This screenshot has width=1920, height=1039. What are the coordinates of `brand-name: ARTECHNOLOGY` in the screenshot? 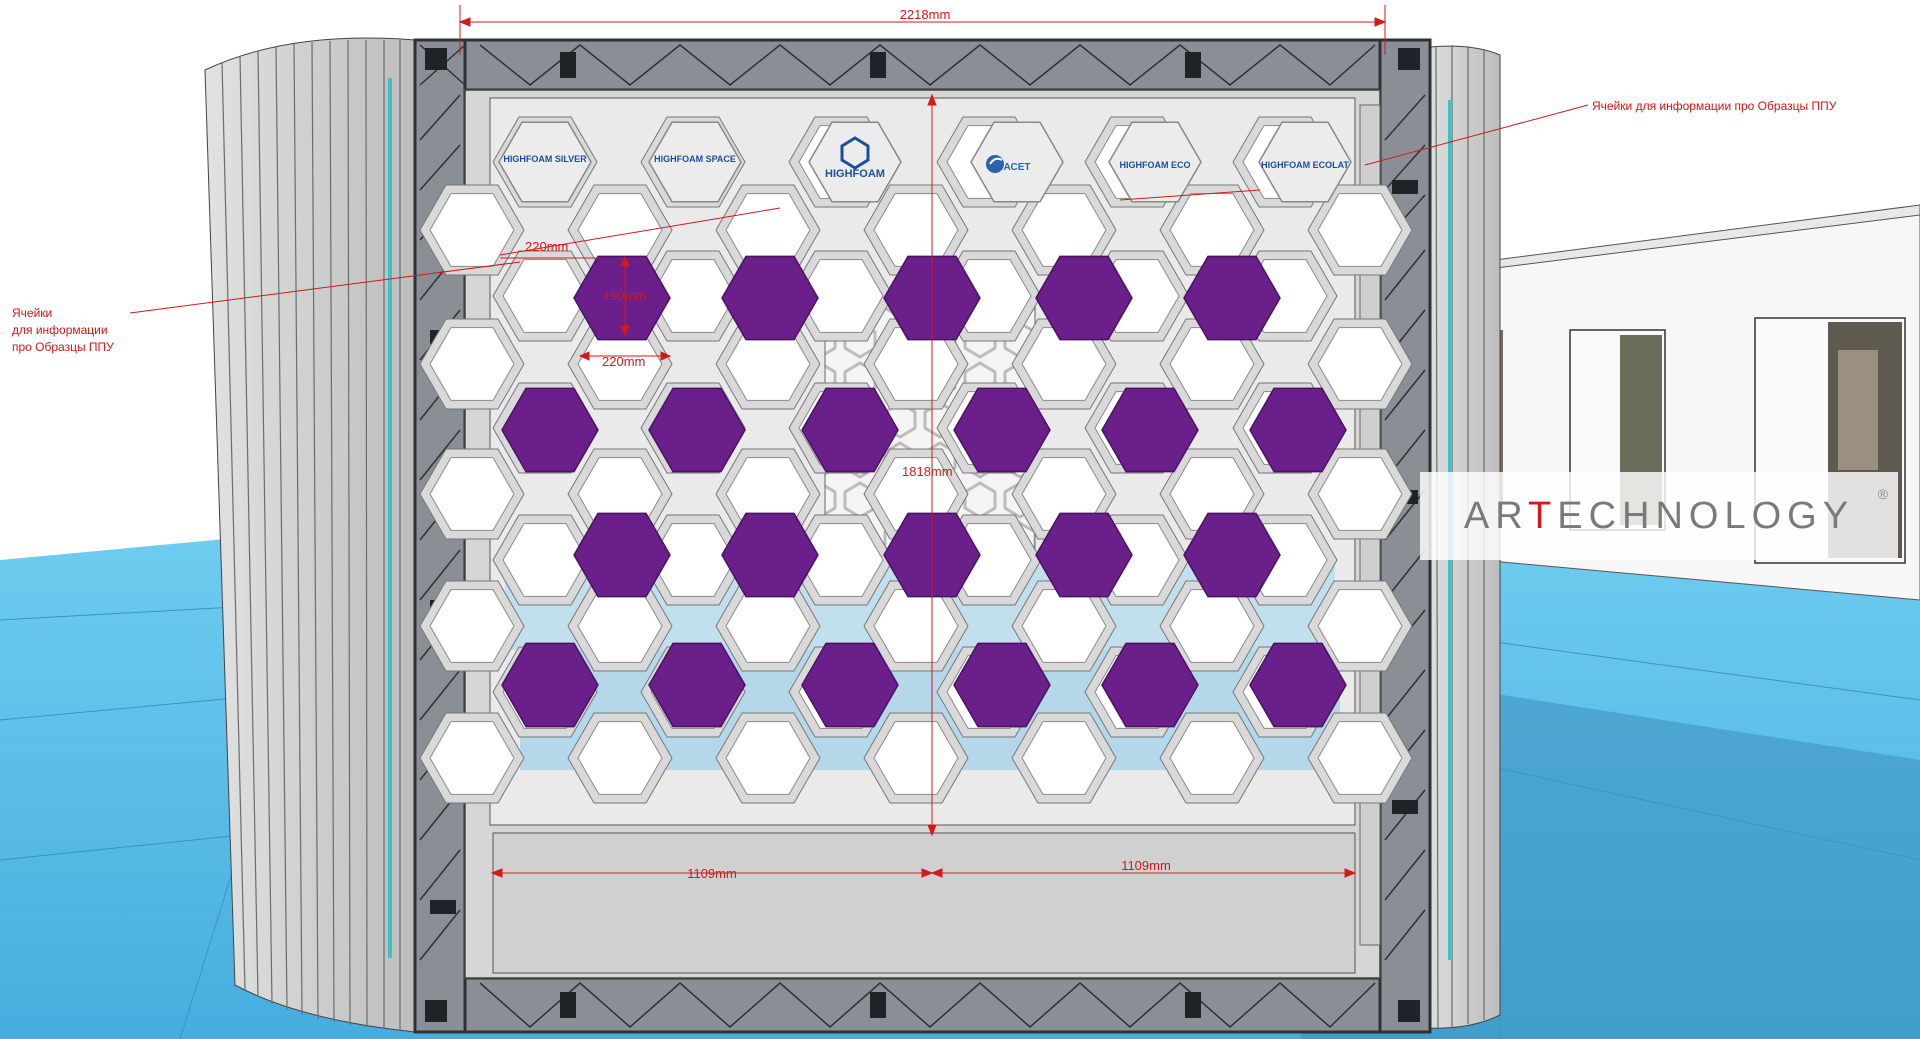 It's located at (1659, 516).